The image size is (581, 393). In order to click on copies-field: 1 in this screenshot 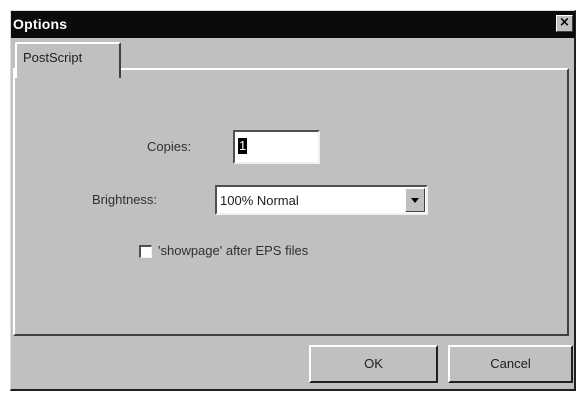, I will do `click(276, 147)`.